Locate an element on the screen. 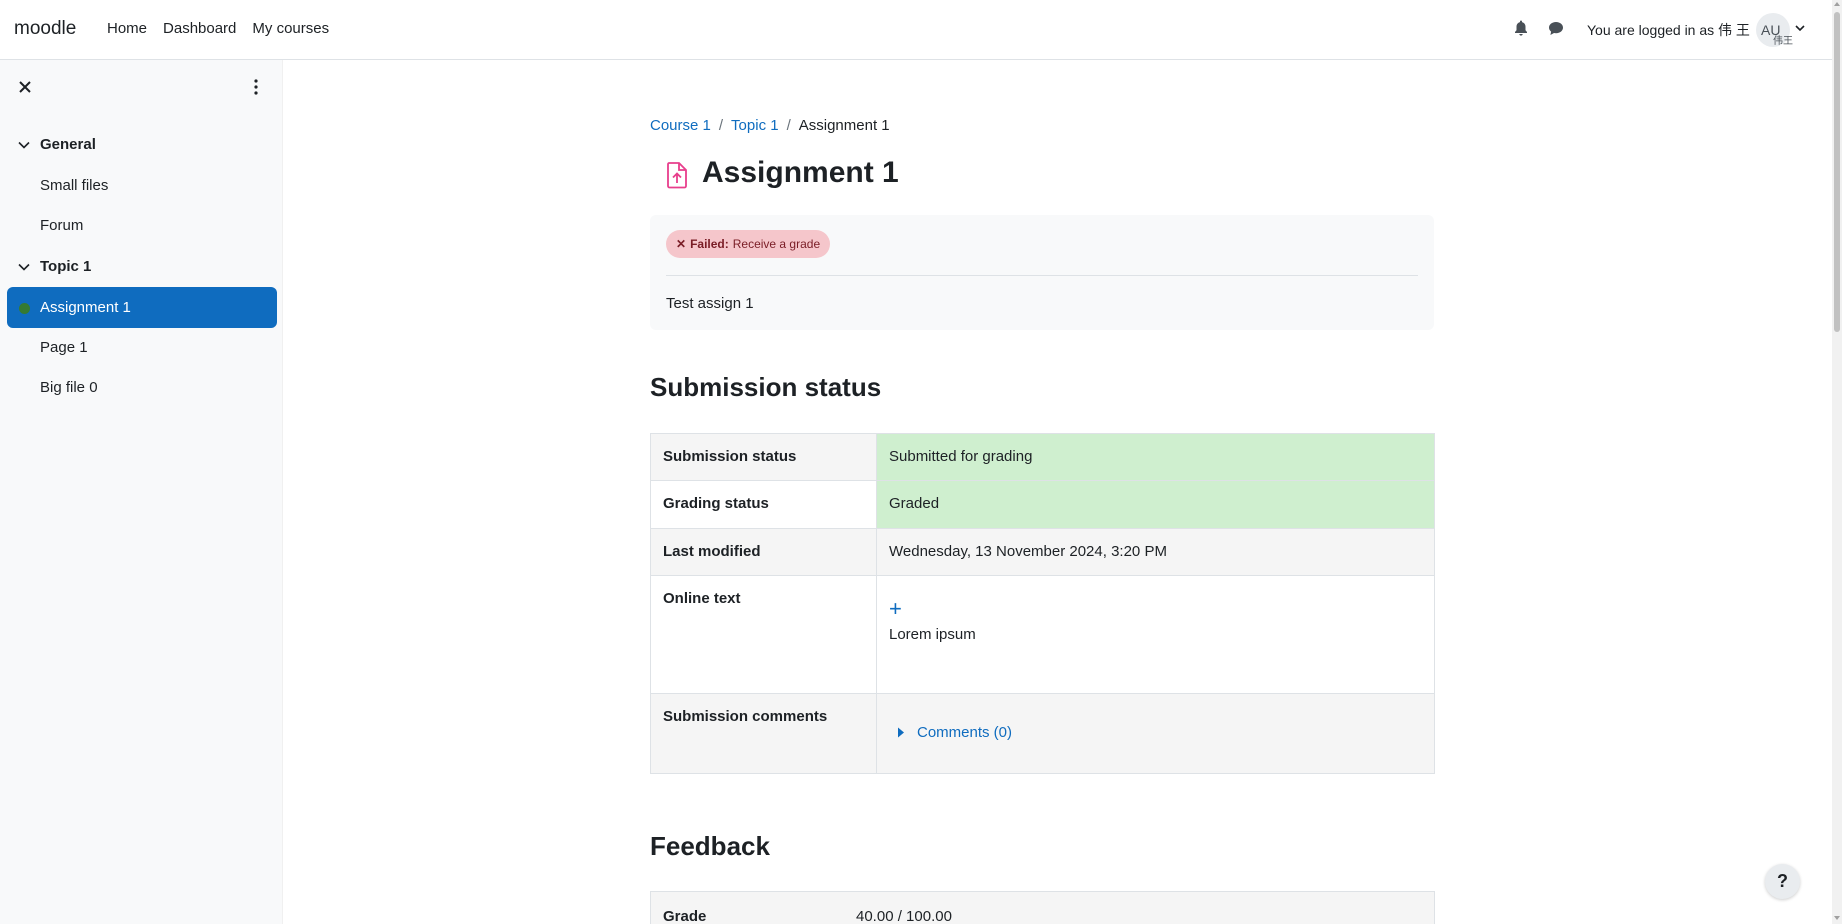 Image resolution: width=1842 pixels, height=924 pixels. feedback-table: Grade 40.00 / 100.00 is located at coordinates (1042, 907).